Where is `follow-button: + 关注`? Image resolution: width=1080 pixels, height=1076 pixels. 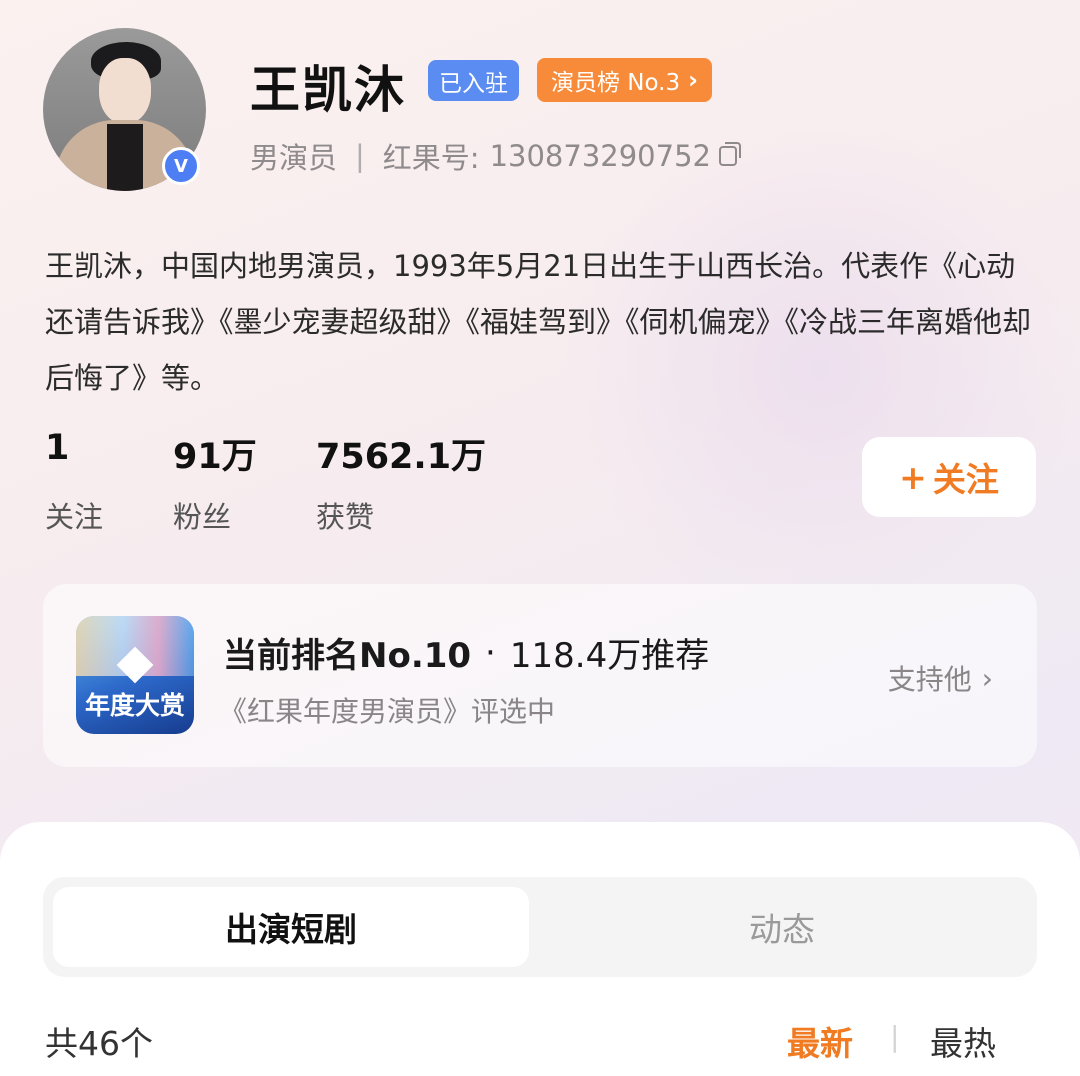 follow-button: + 关注 is located at coordinates (949, 477).